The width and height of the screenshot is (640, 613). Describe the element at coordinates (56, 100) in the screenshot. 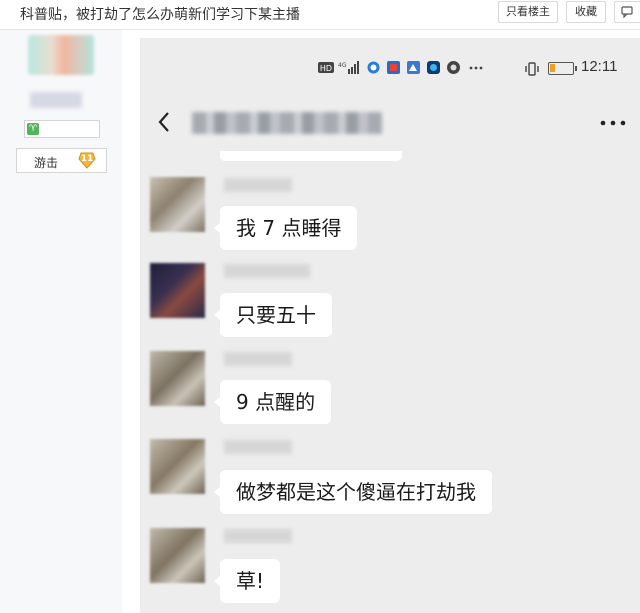

I see `username` at that location.